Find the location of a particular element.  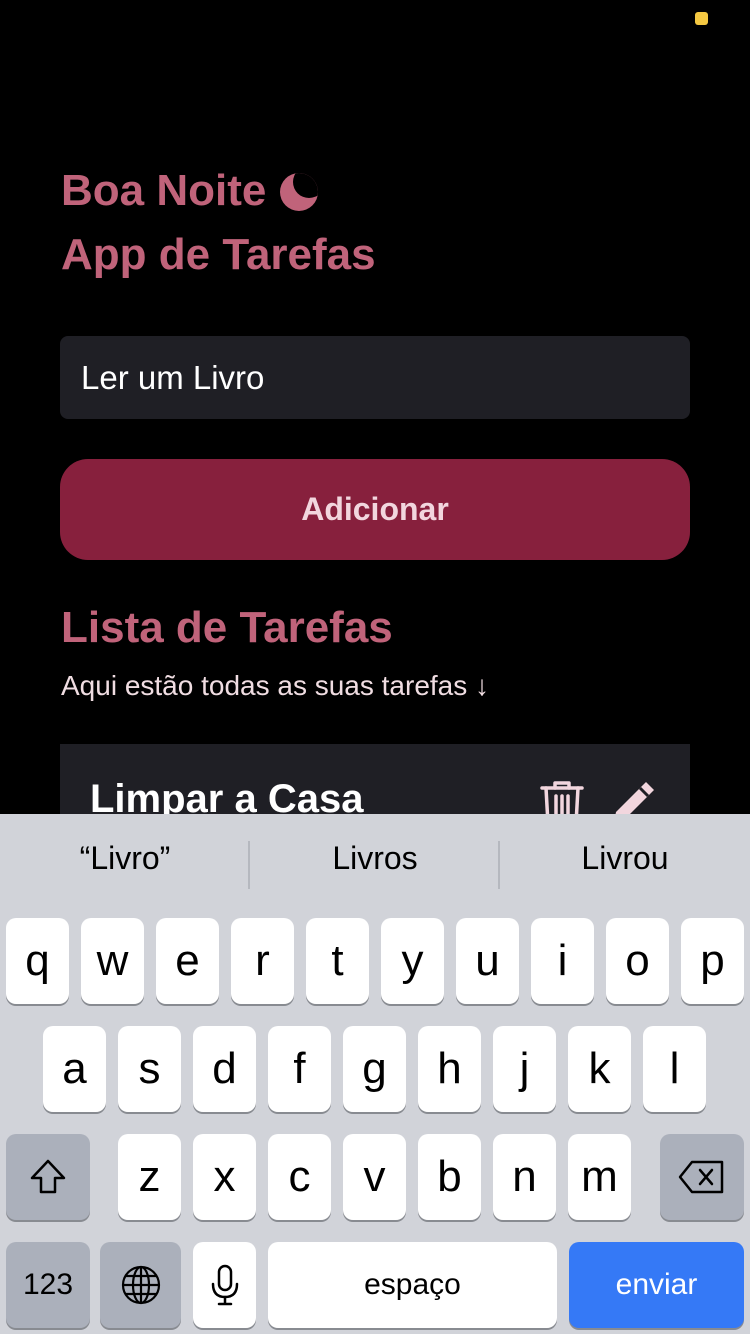

key-v: v is located at coordinates (374, 1177).